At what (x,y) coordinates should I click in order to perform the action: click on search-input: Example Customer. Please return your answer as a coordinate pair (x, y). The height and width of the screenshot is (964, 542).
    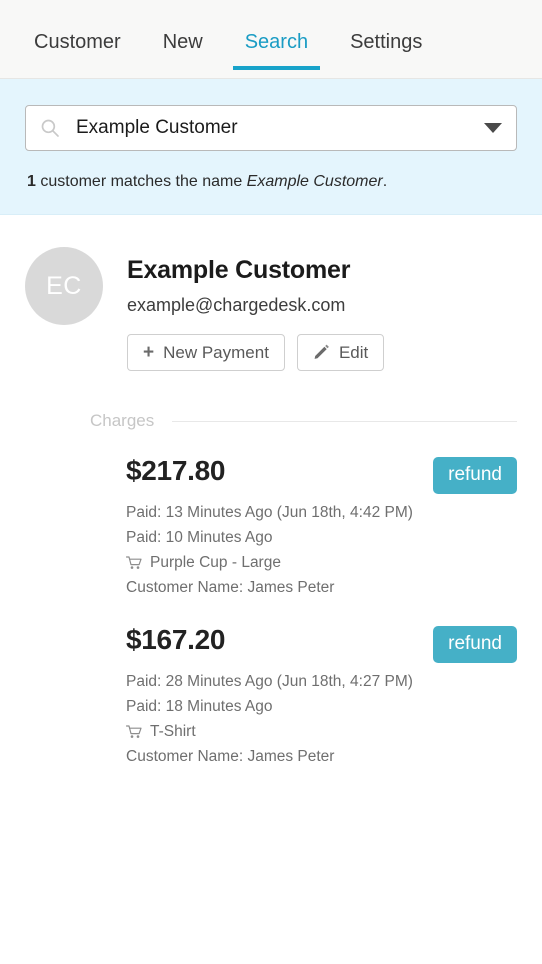
    Looking at the image, I should click on (271, 128).